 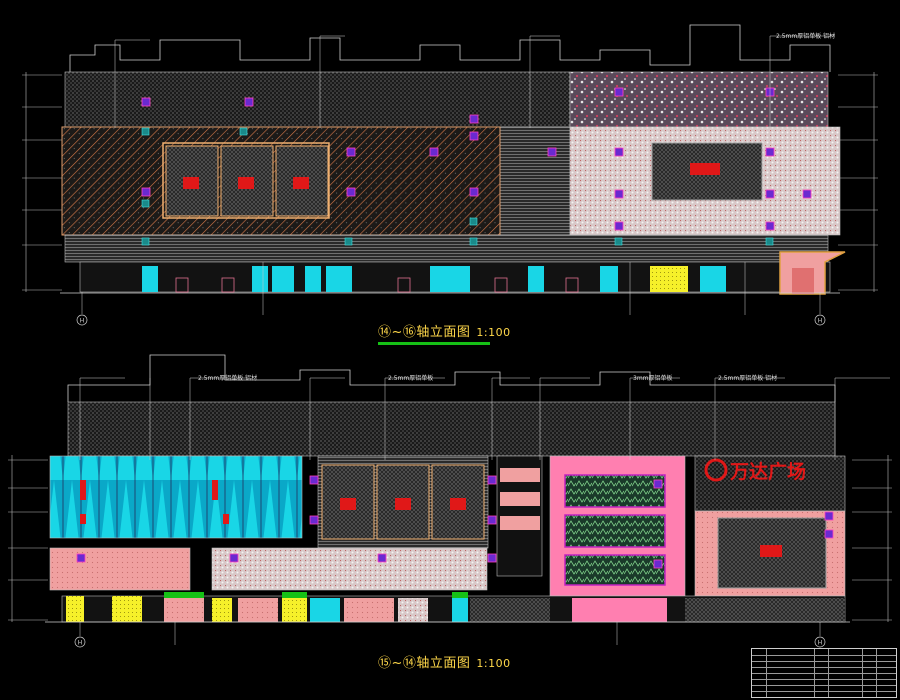 What do you see at coordinates (424, 332) in the screenshot?
I see `drawing-title-1-text: ⑭~⑯轴立面图` at bounding box center [424, 332].